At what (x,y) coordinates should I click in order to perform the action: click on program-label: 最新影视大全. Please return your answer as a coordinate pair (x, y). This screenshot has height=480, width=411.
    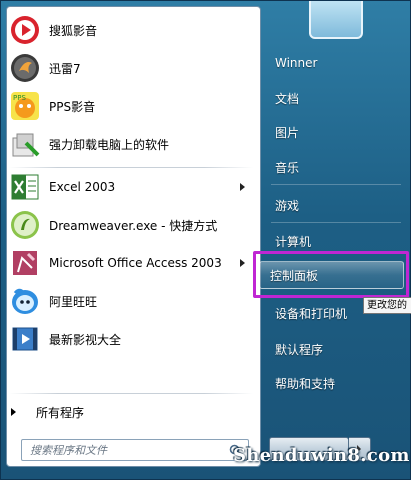
    Looking at the image, I should click on (85, 339).